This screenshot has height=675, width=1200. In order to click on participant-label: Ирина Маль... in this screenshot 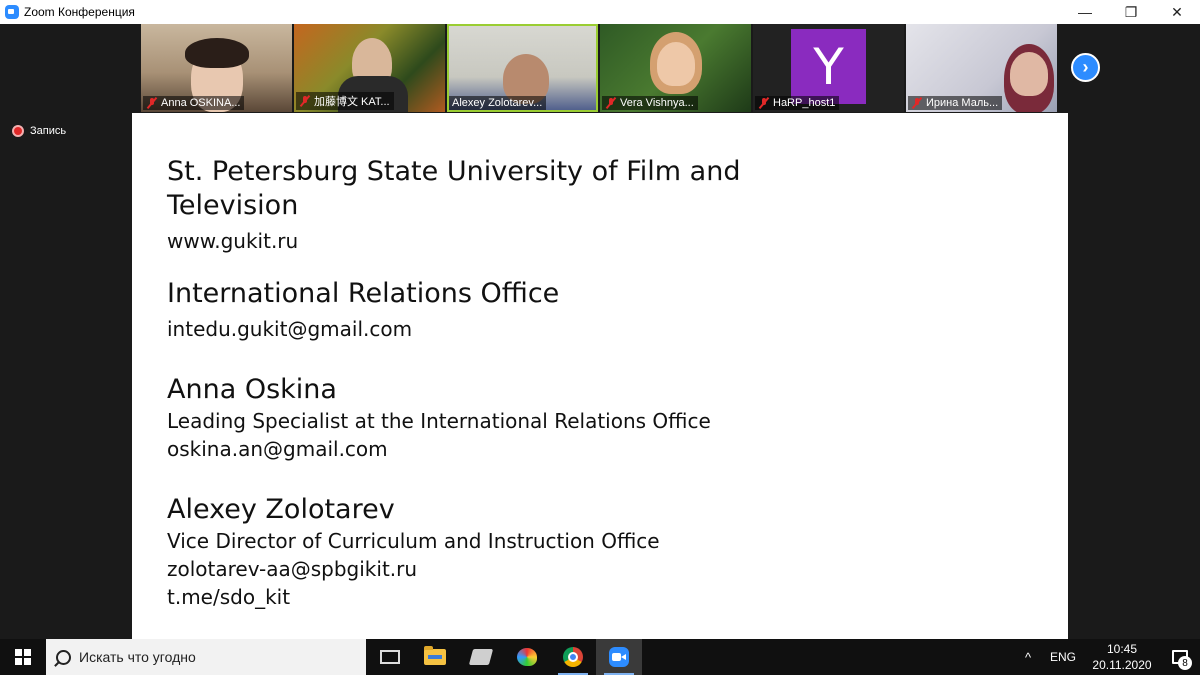, I will do `click(955, 103)`.